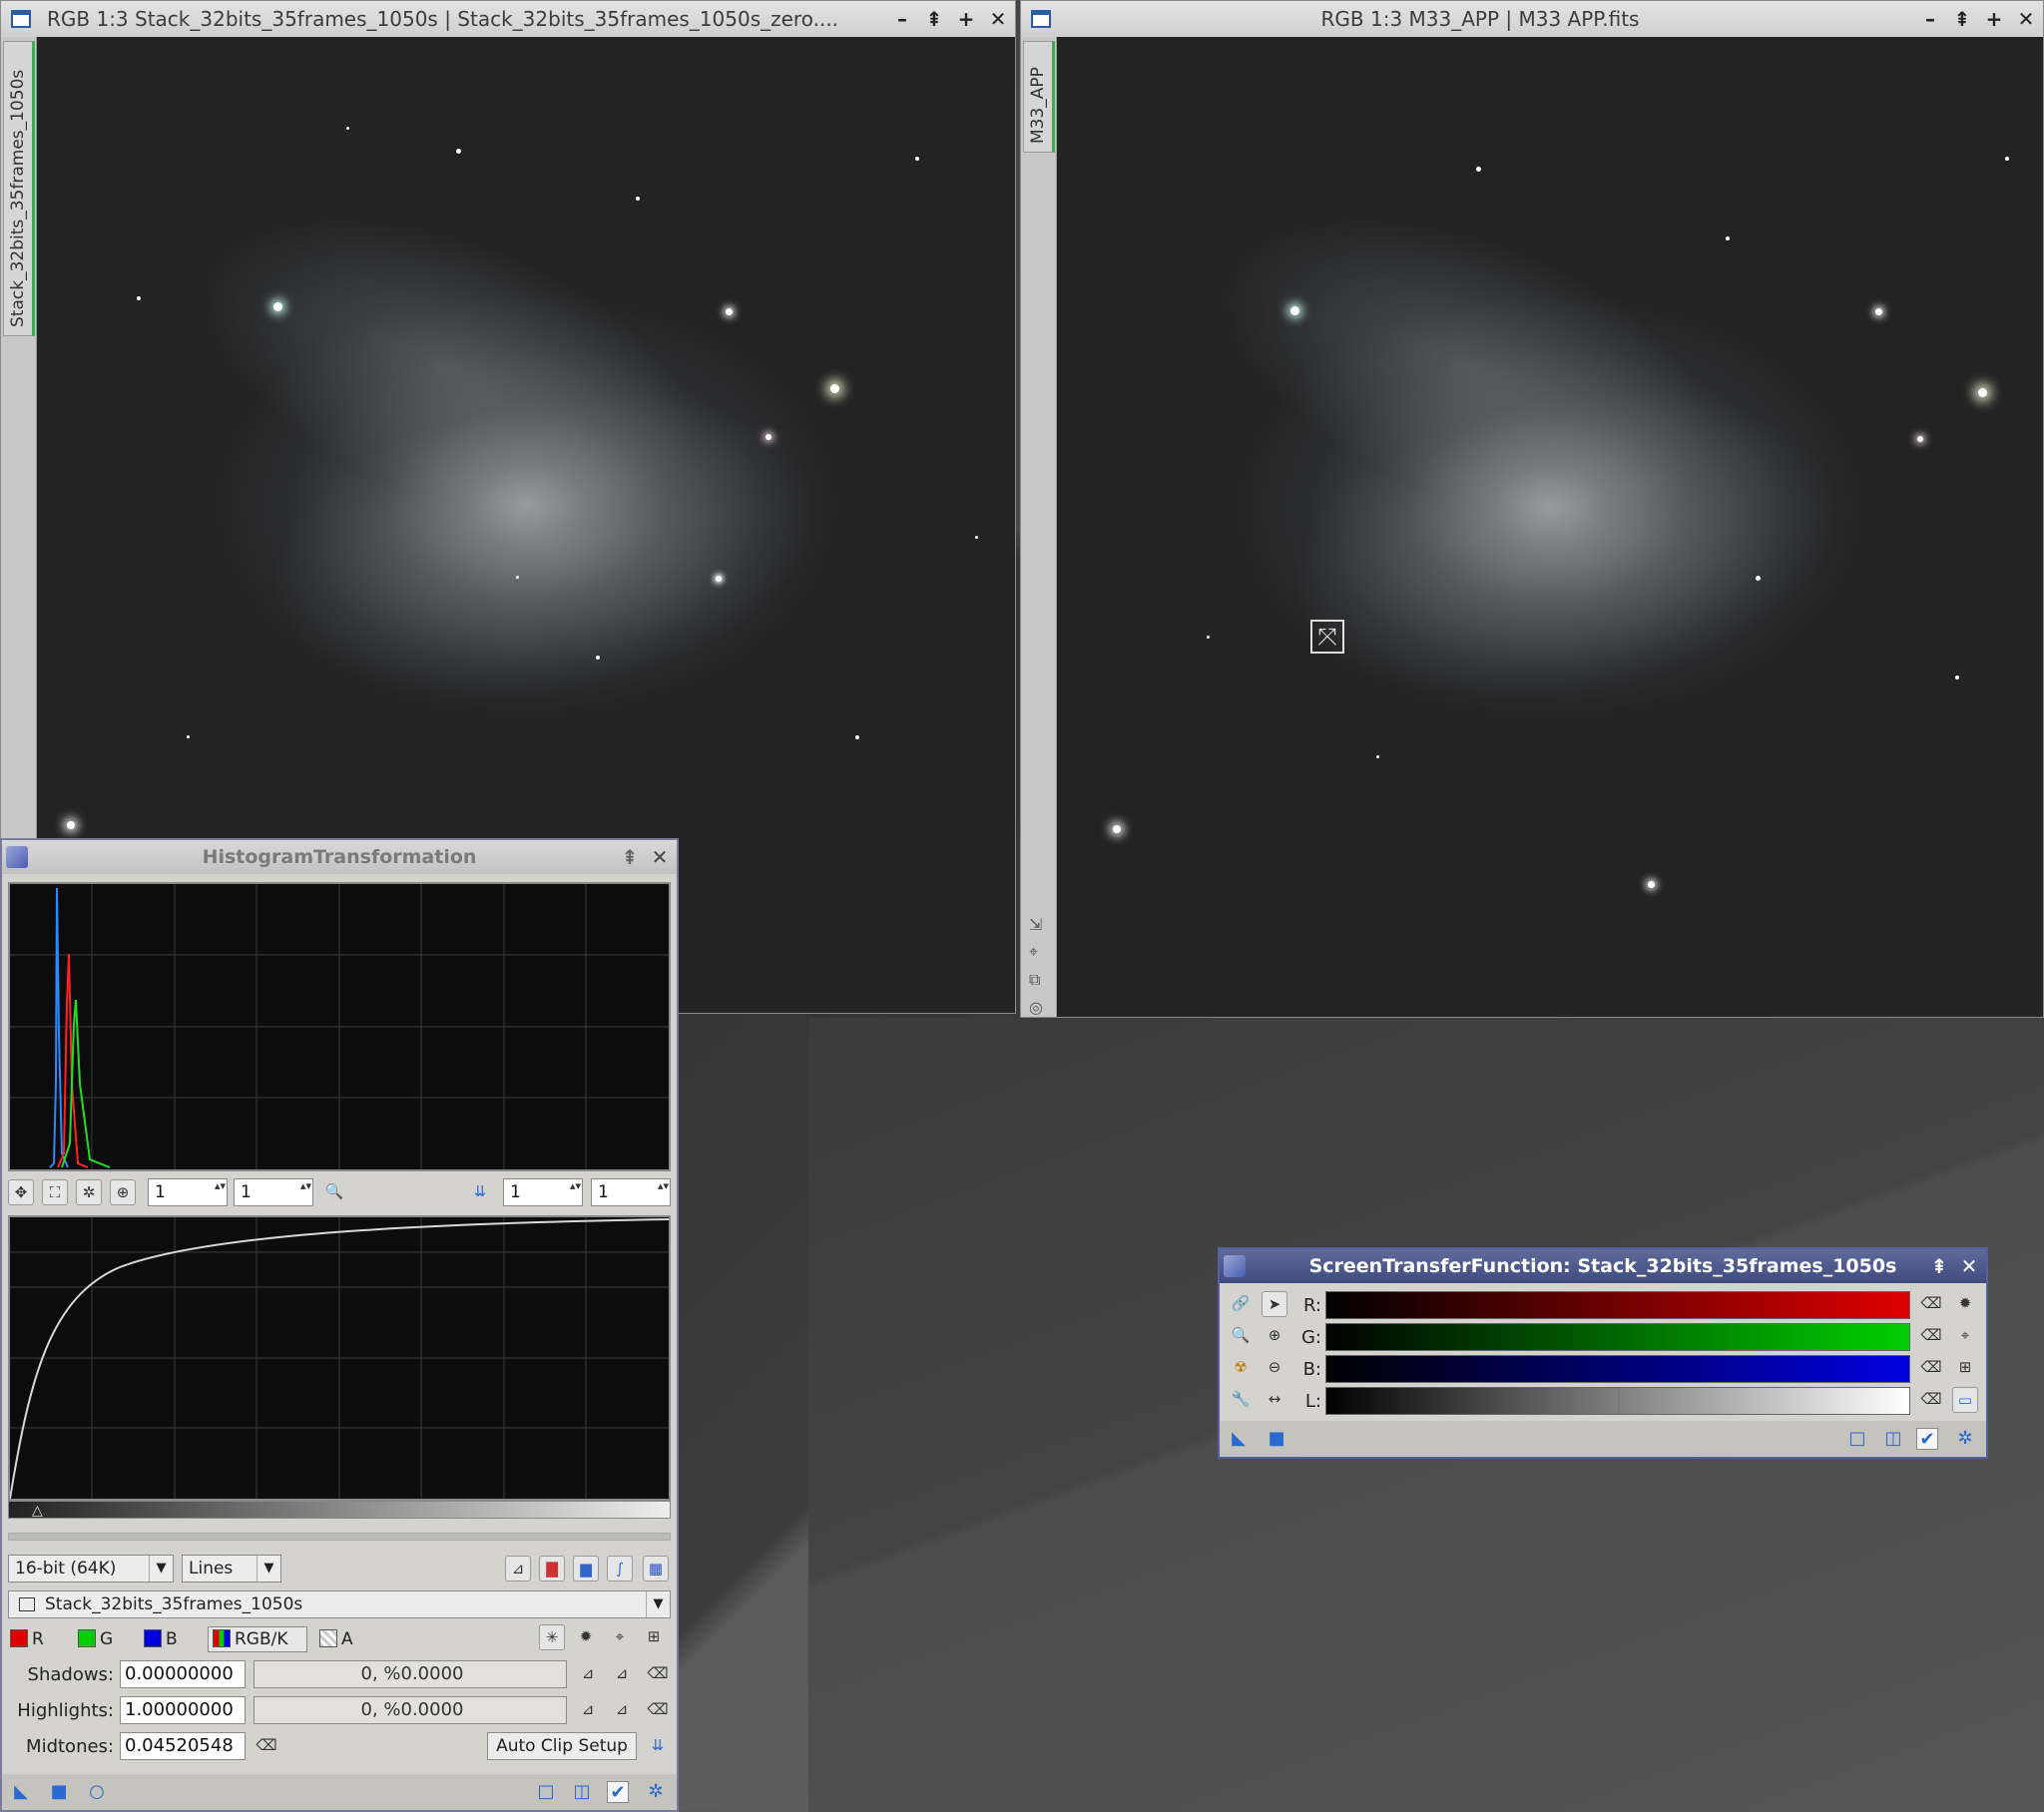 The image size is (2044, 1812). What do you see at coordinates (586, 1637) in the screenshot?
I see `reset-icon: ✹` at bounding box center [586, 1637].